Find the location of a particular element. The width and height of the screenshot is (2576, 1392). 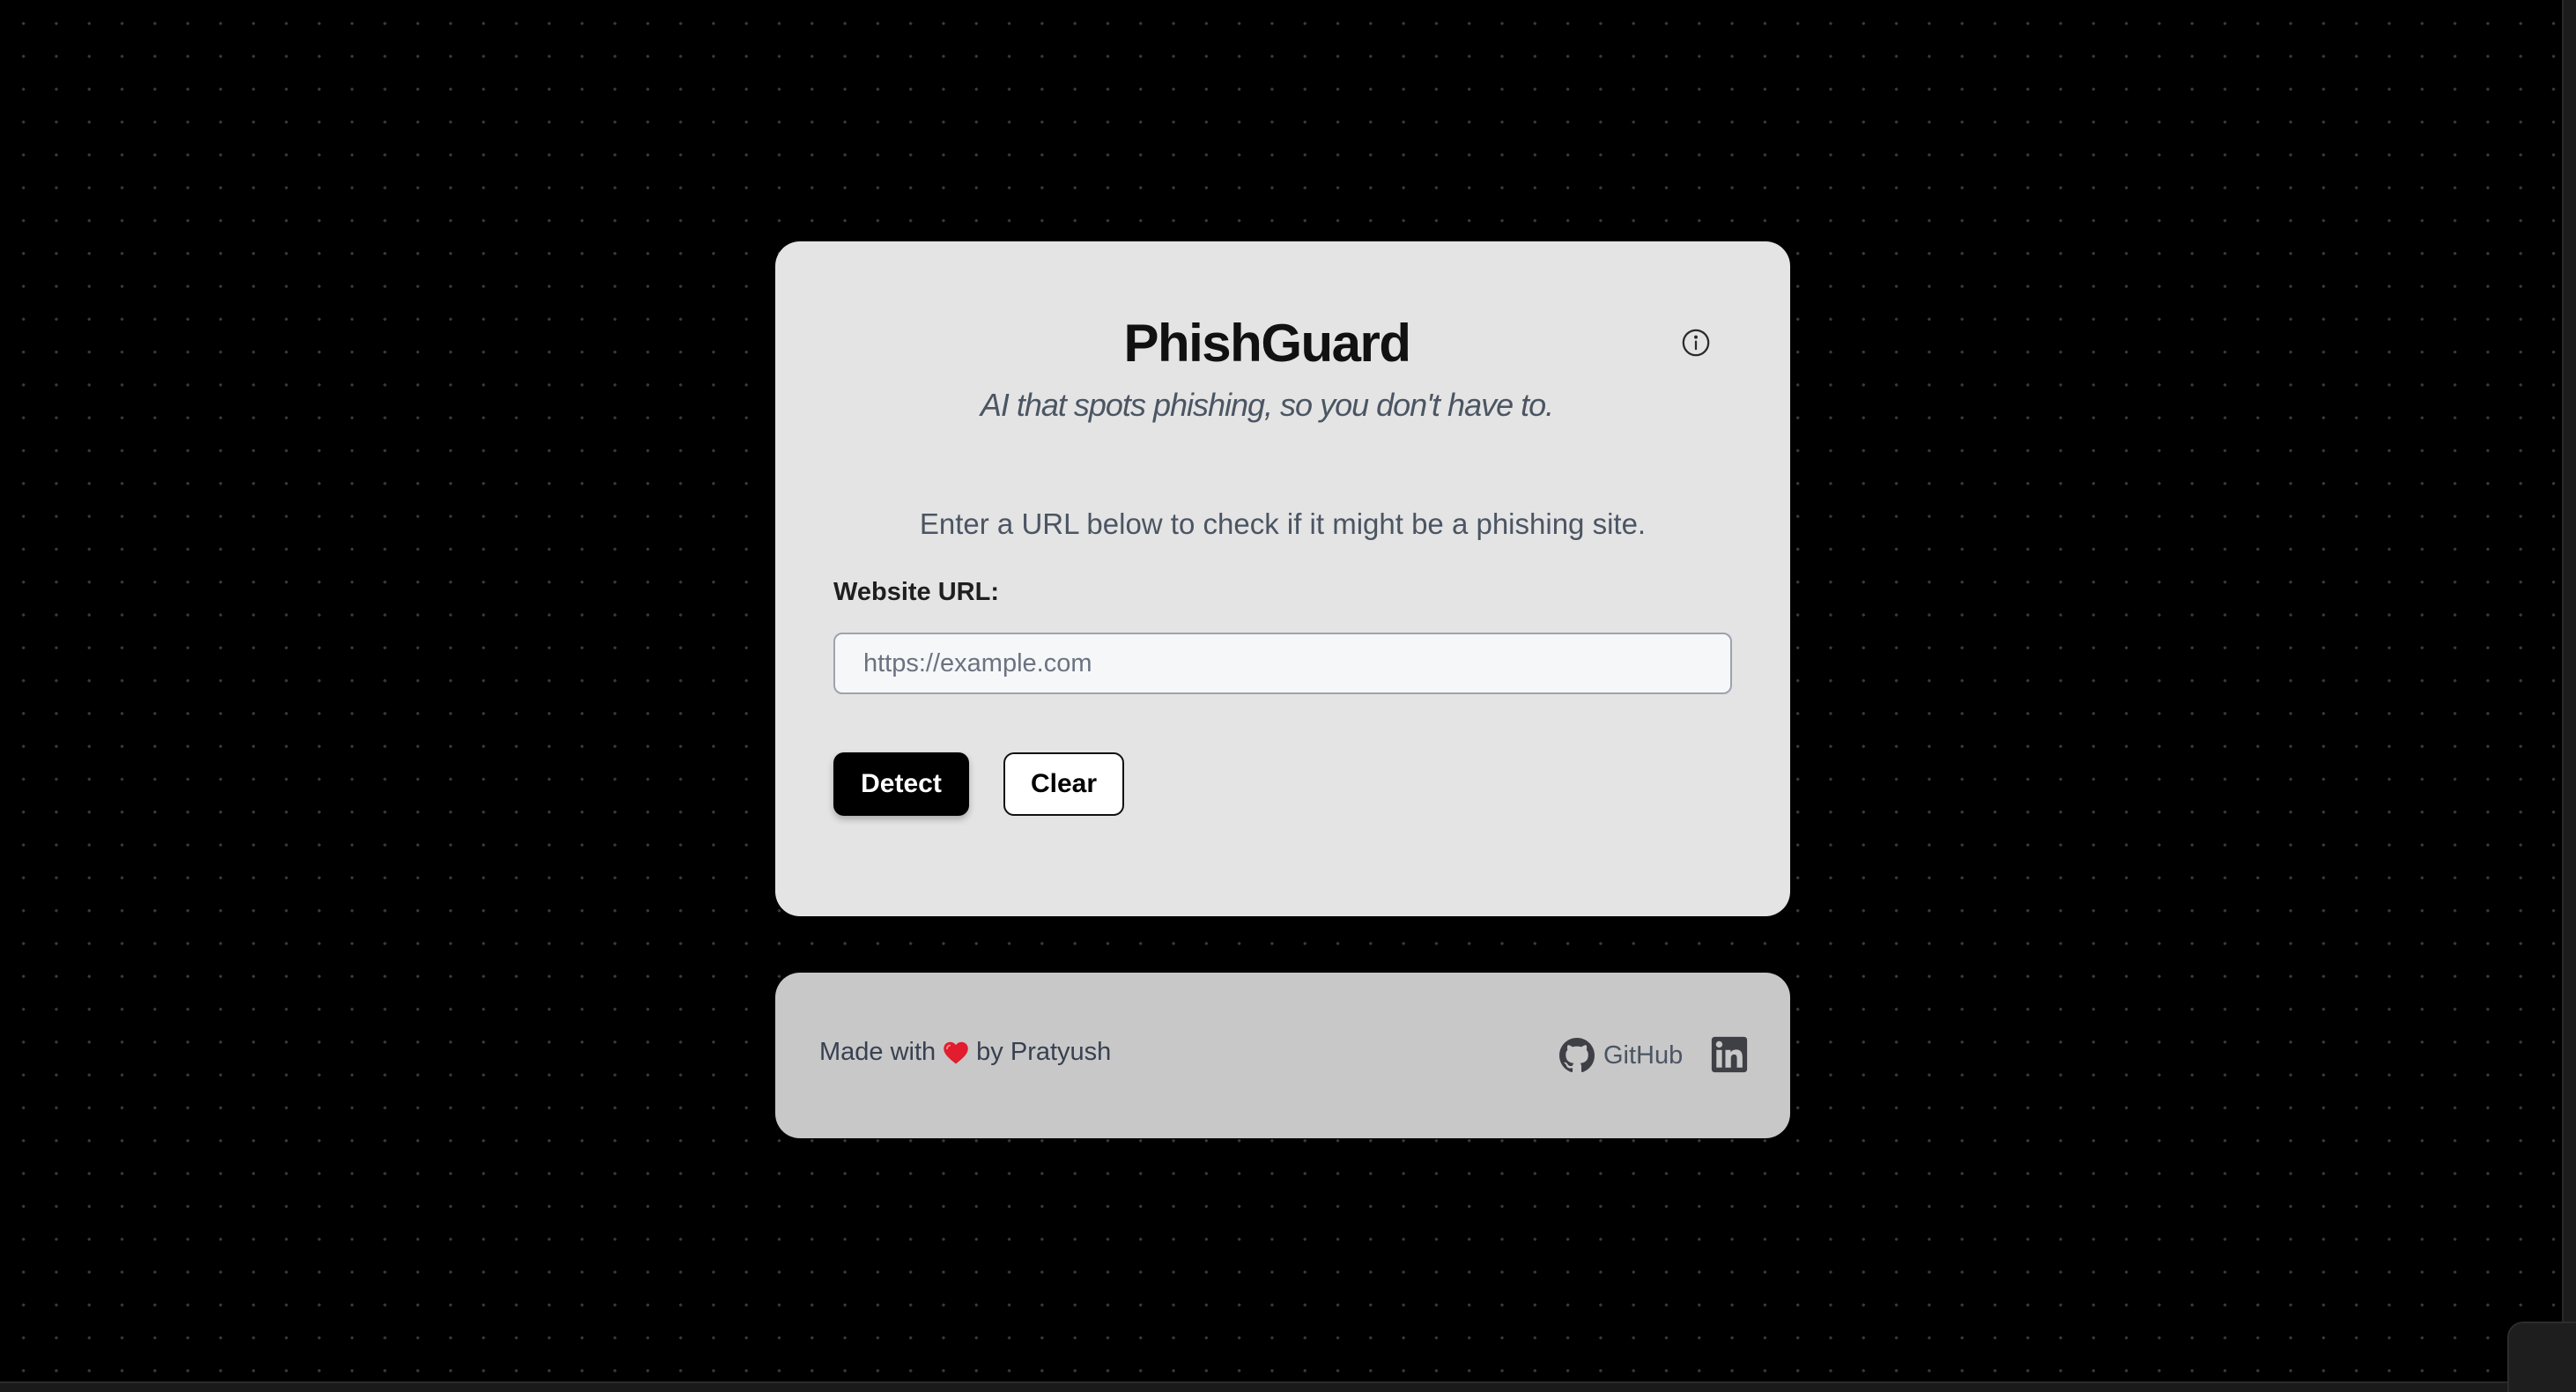

credits-prefix: Made with is located at coordinates (878, 1052).